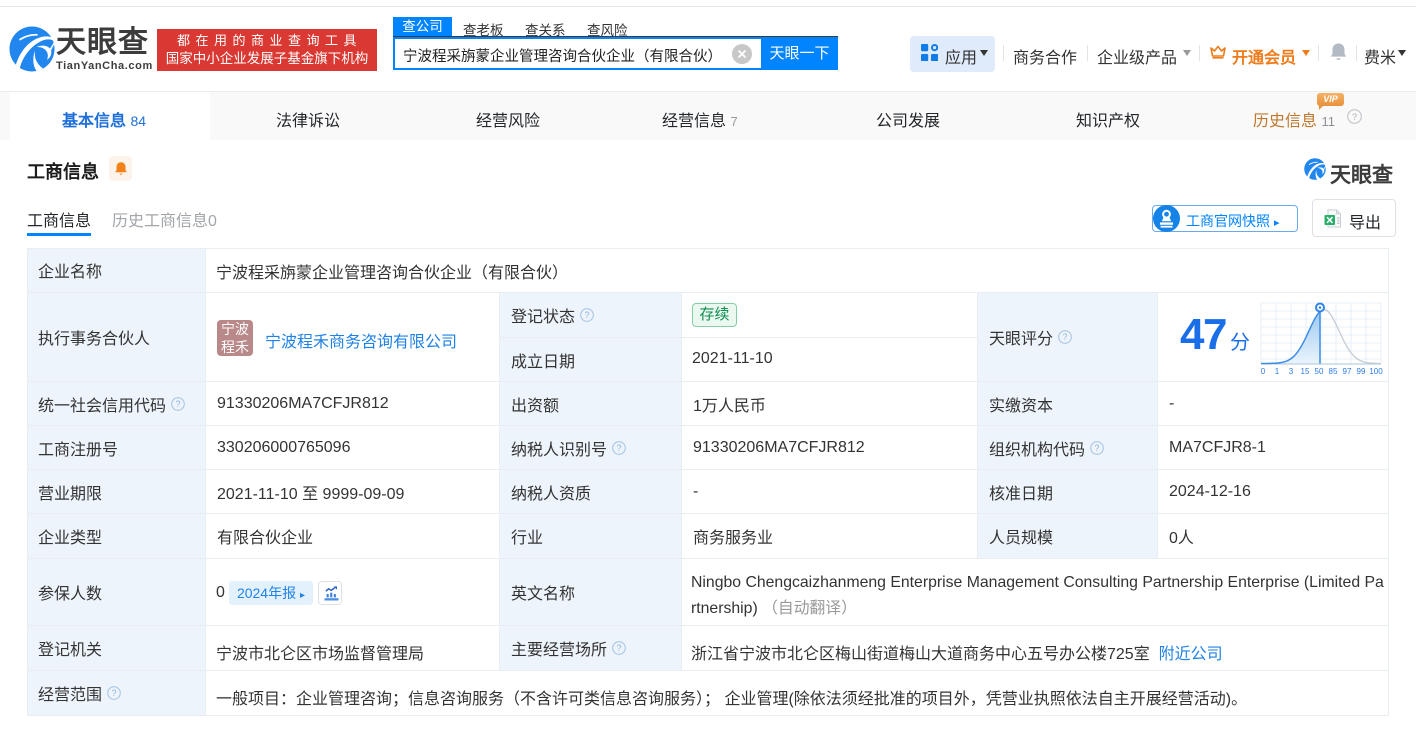 This screenshot has height=729, width=1416. Describe the element at coordinates (1263, 371) in the screenshot. I see `svg-text: 0` at that location.